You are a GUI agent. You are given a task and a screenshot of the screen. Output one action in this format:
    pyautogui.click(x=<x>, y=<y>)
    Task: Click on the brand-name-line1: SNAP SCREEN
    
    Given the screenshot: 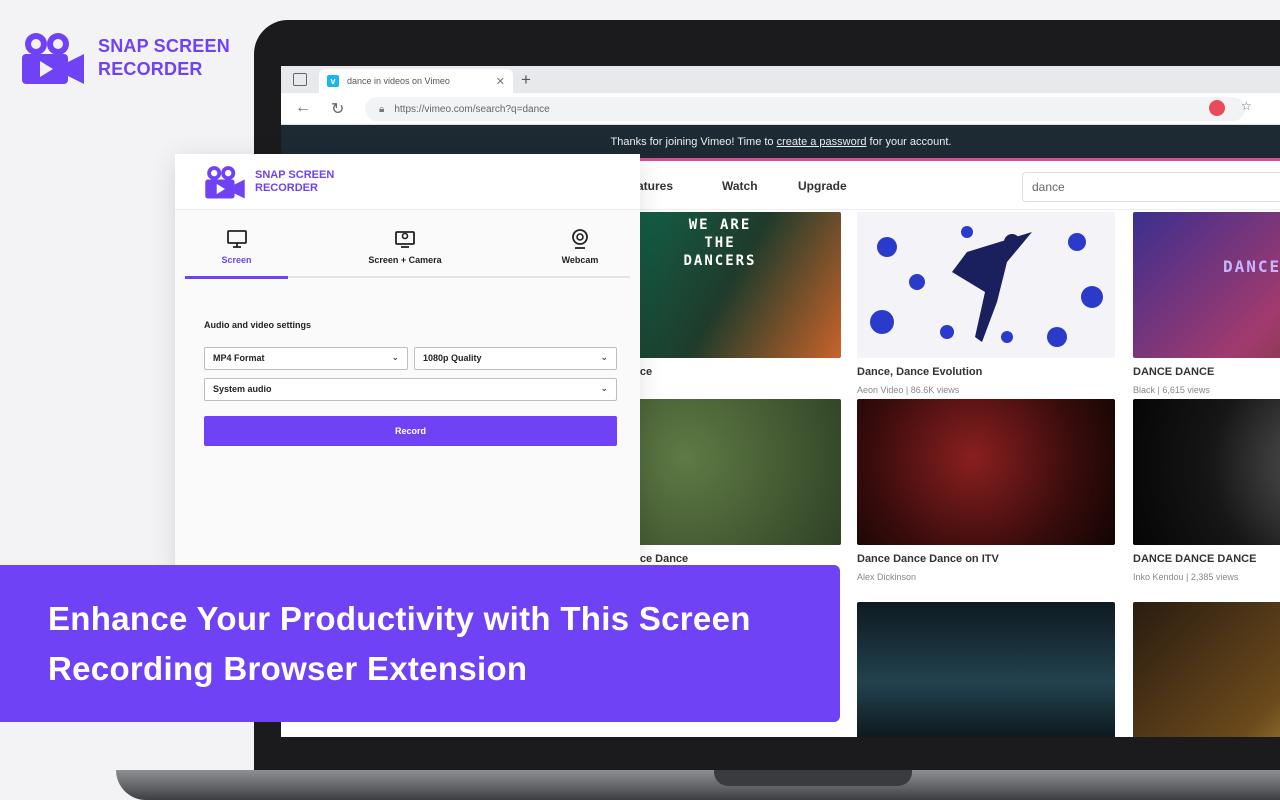 What is the action you would take?
    pyautogui.click(x=164, y=46)
    